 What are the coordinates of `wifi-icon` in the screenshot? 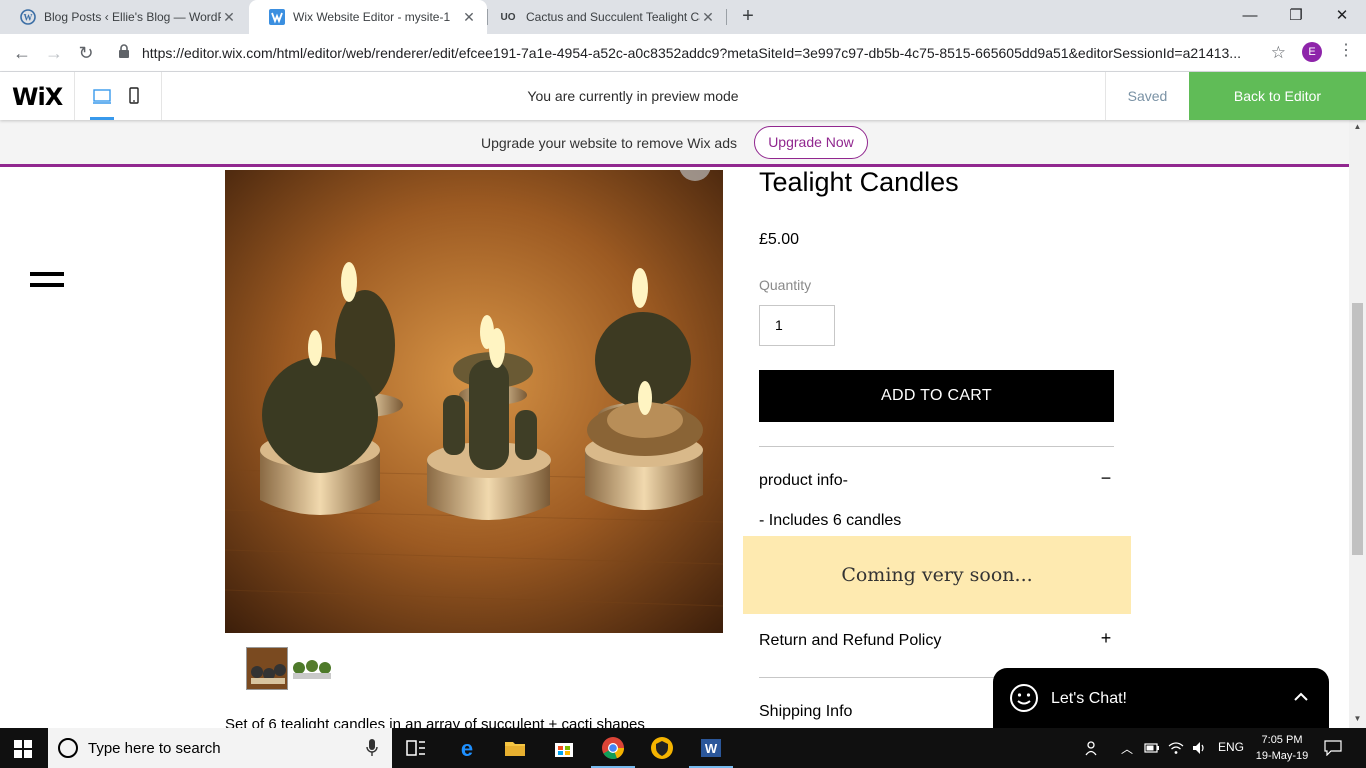 It's located at (1176, 749).